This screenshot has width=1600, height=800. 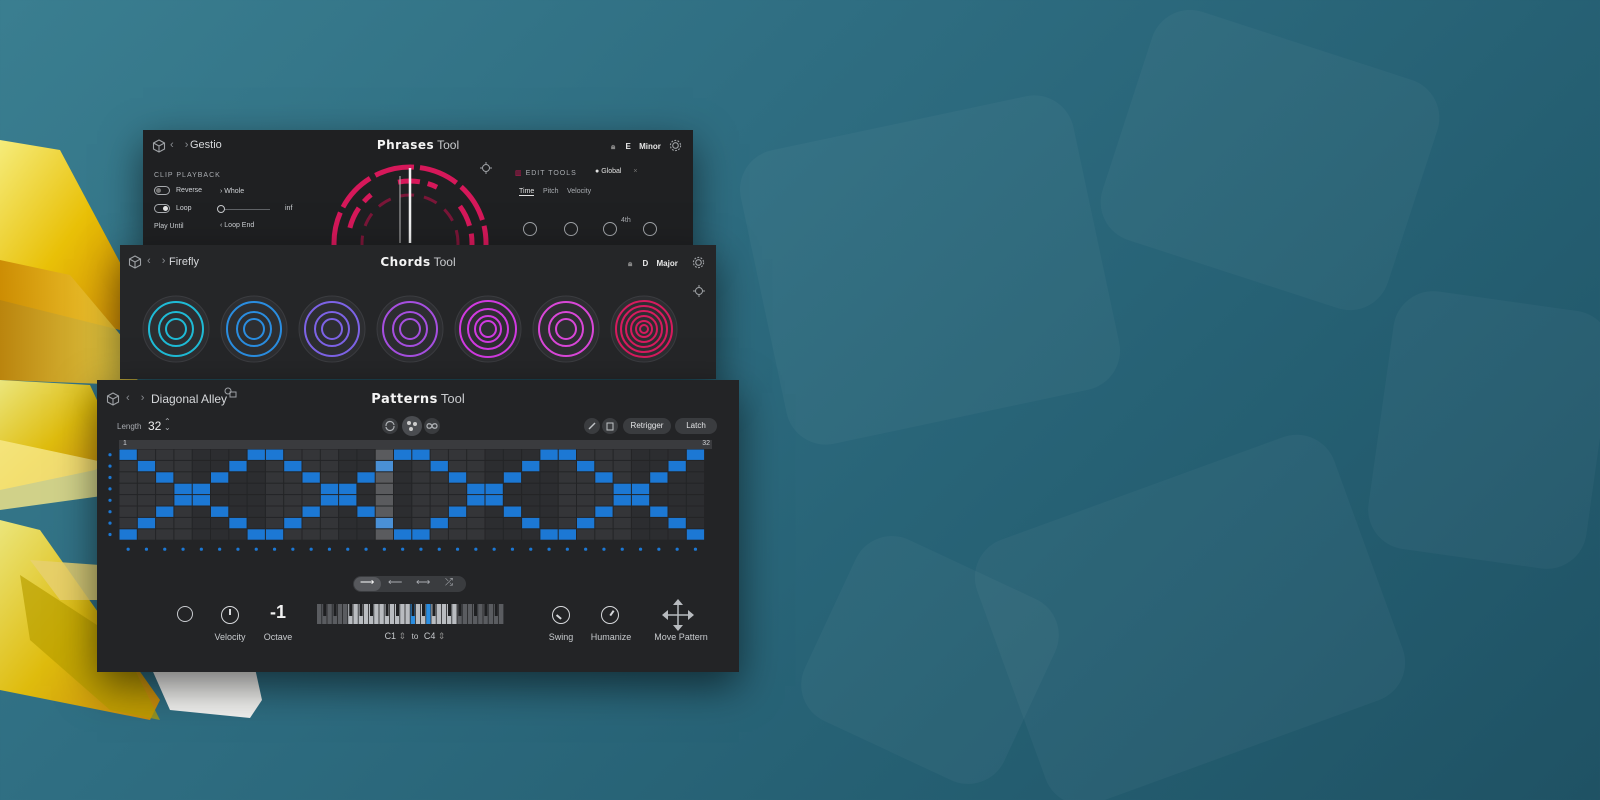 I want to click on loop-slider, so click(x=245, y=209).